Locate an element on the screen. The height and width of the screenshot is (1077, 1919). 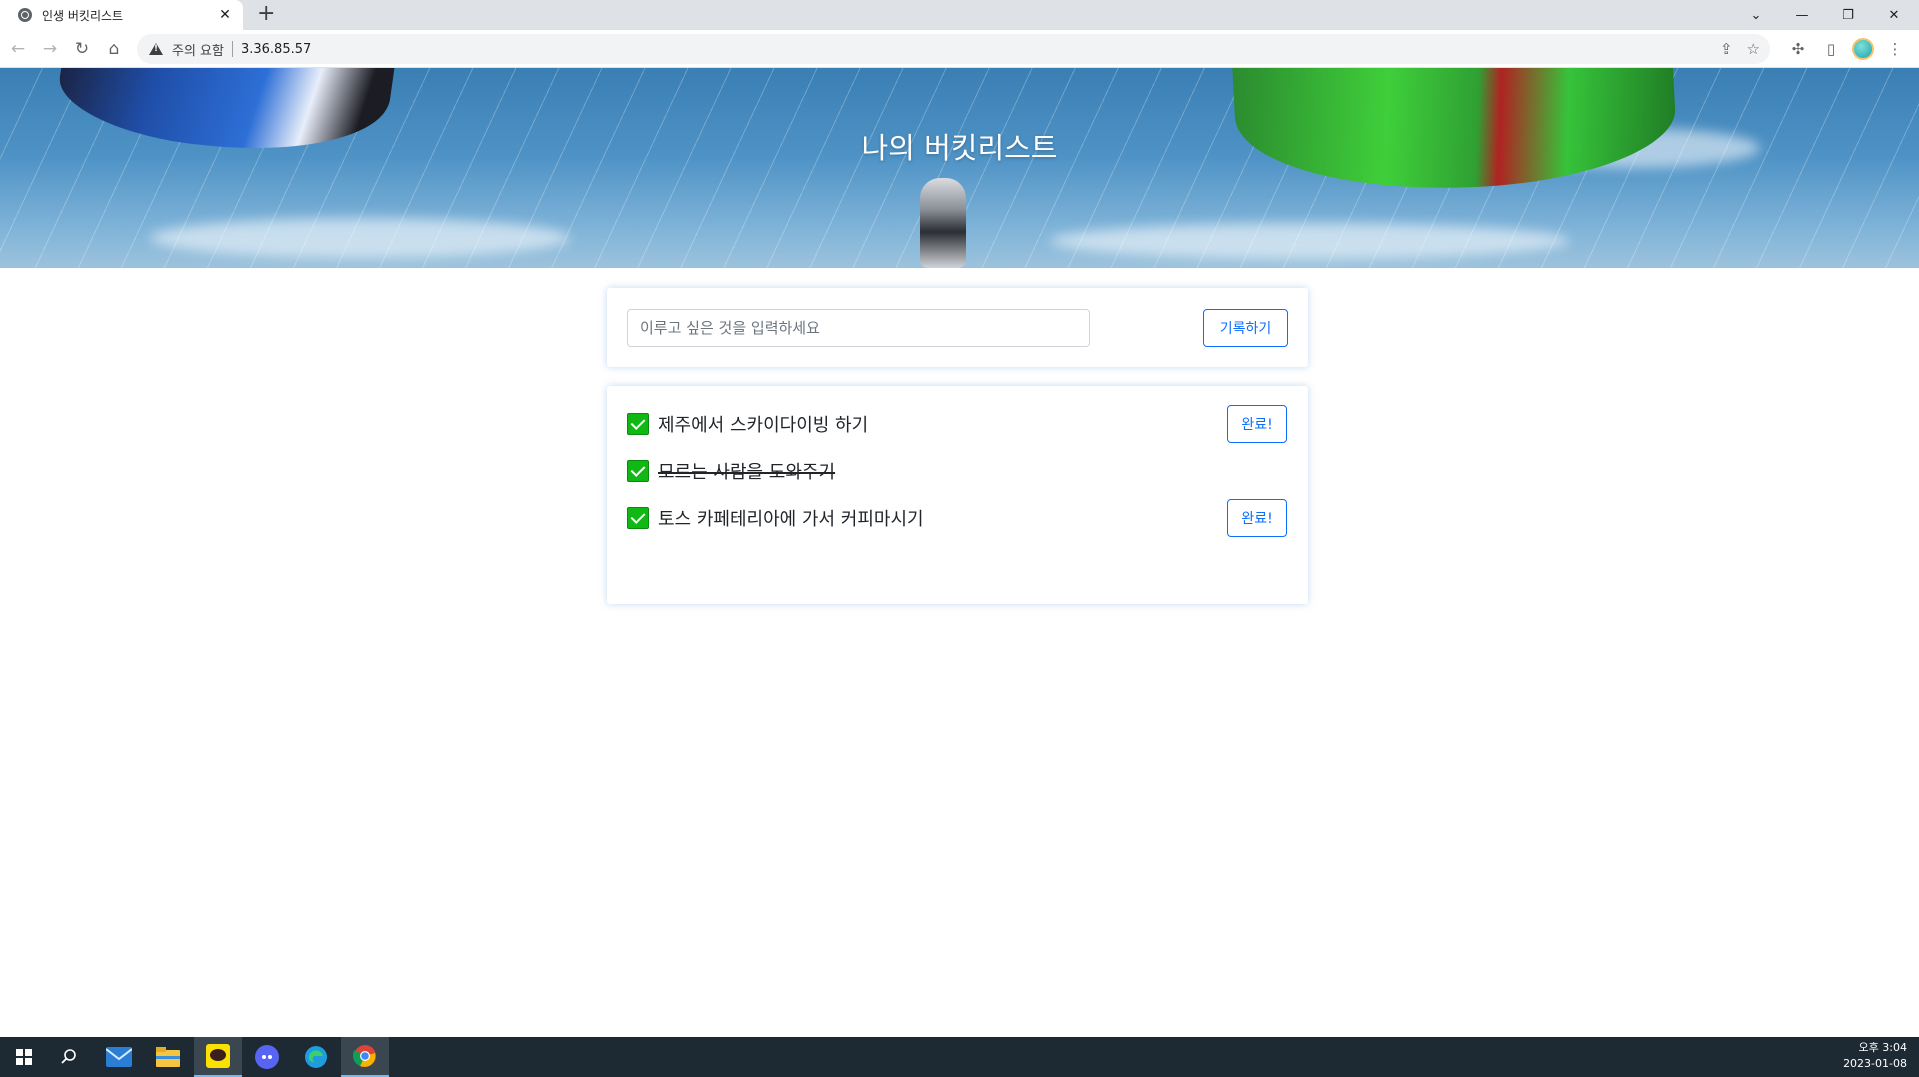
back-arrow-icon: ← is located at coordinates (18, 49).